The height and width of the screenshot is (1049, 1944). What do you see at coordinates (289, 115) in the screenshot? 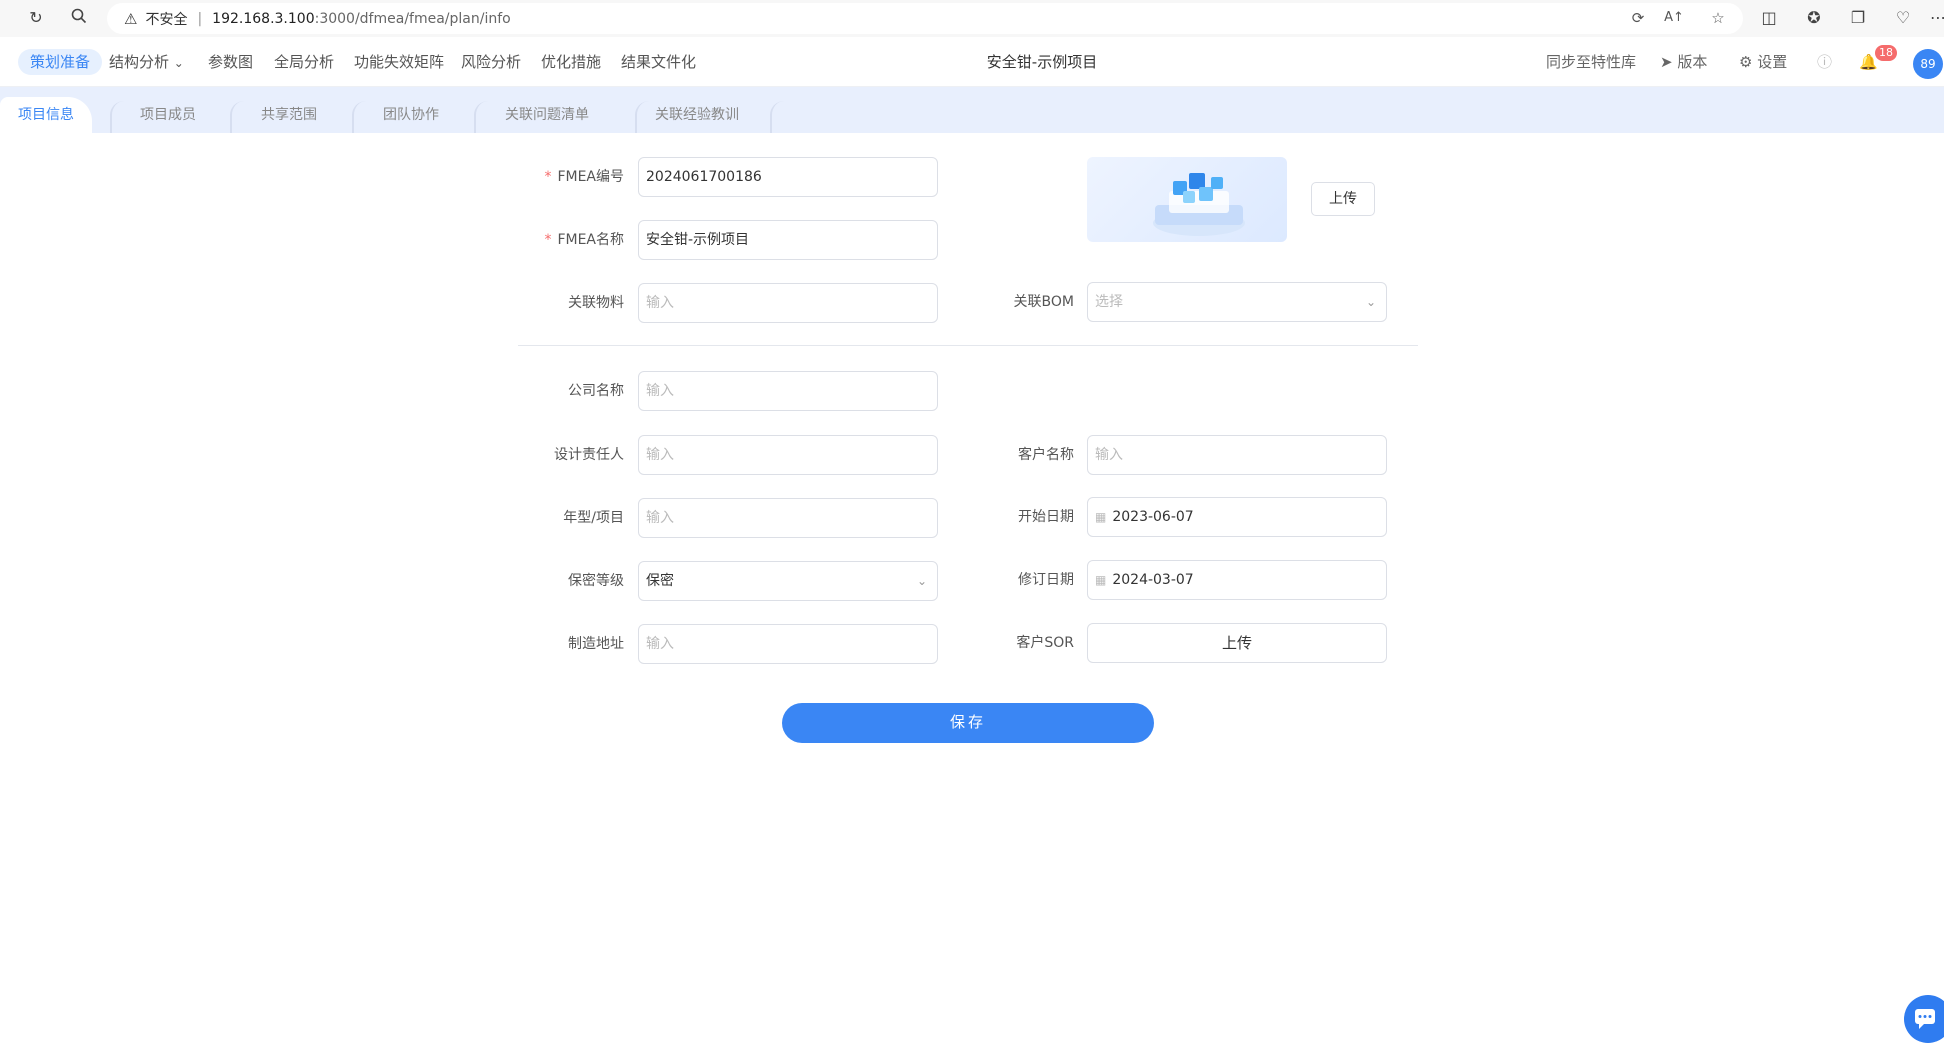
I see `tab-share-scope: 共享范围` at bounding box center [289, 115].